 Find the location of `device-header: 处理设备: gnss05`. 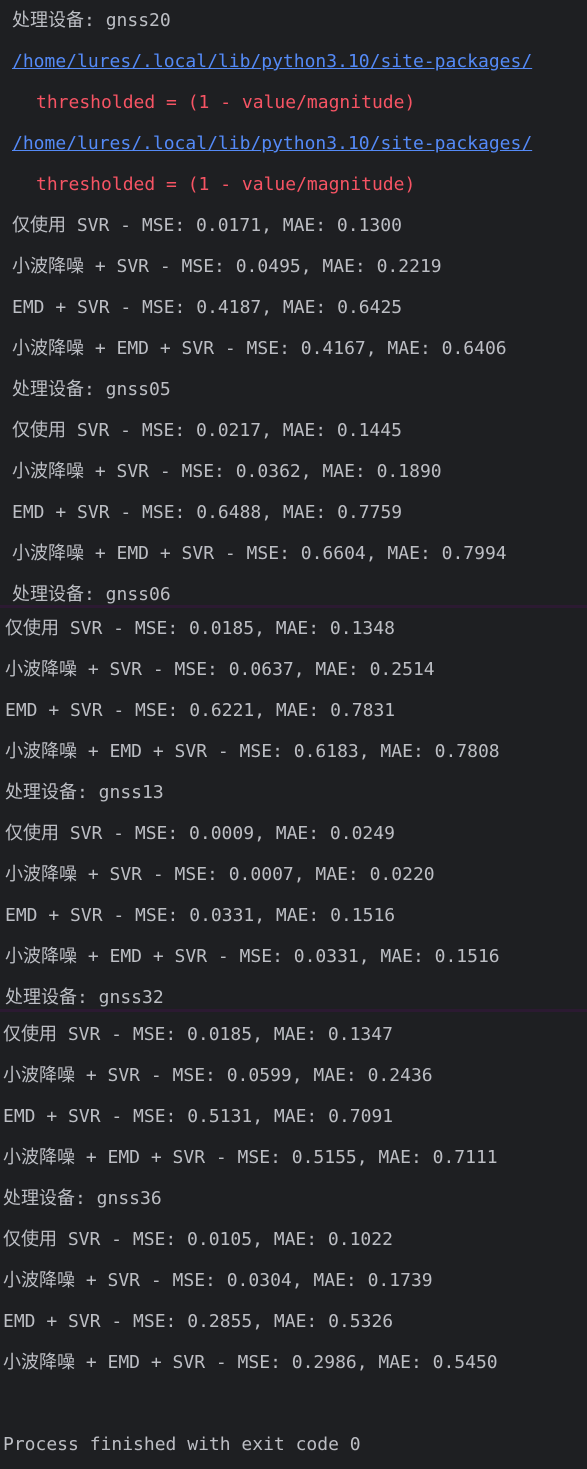

device-header: 处理设备: gnss05 is located at coordinates (91, 389).